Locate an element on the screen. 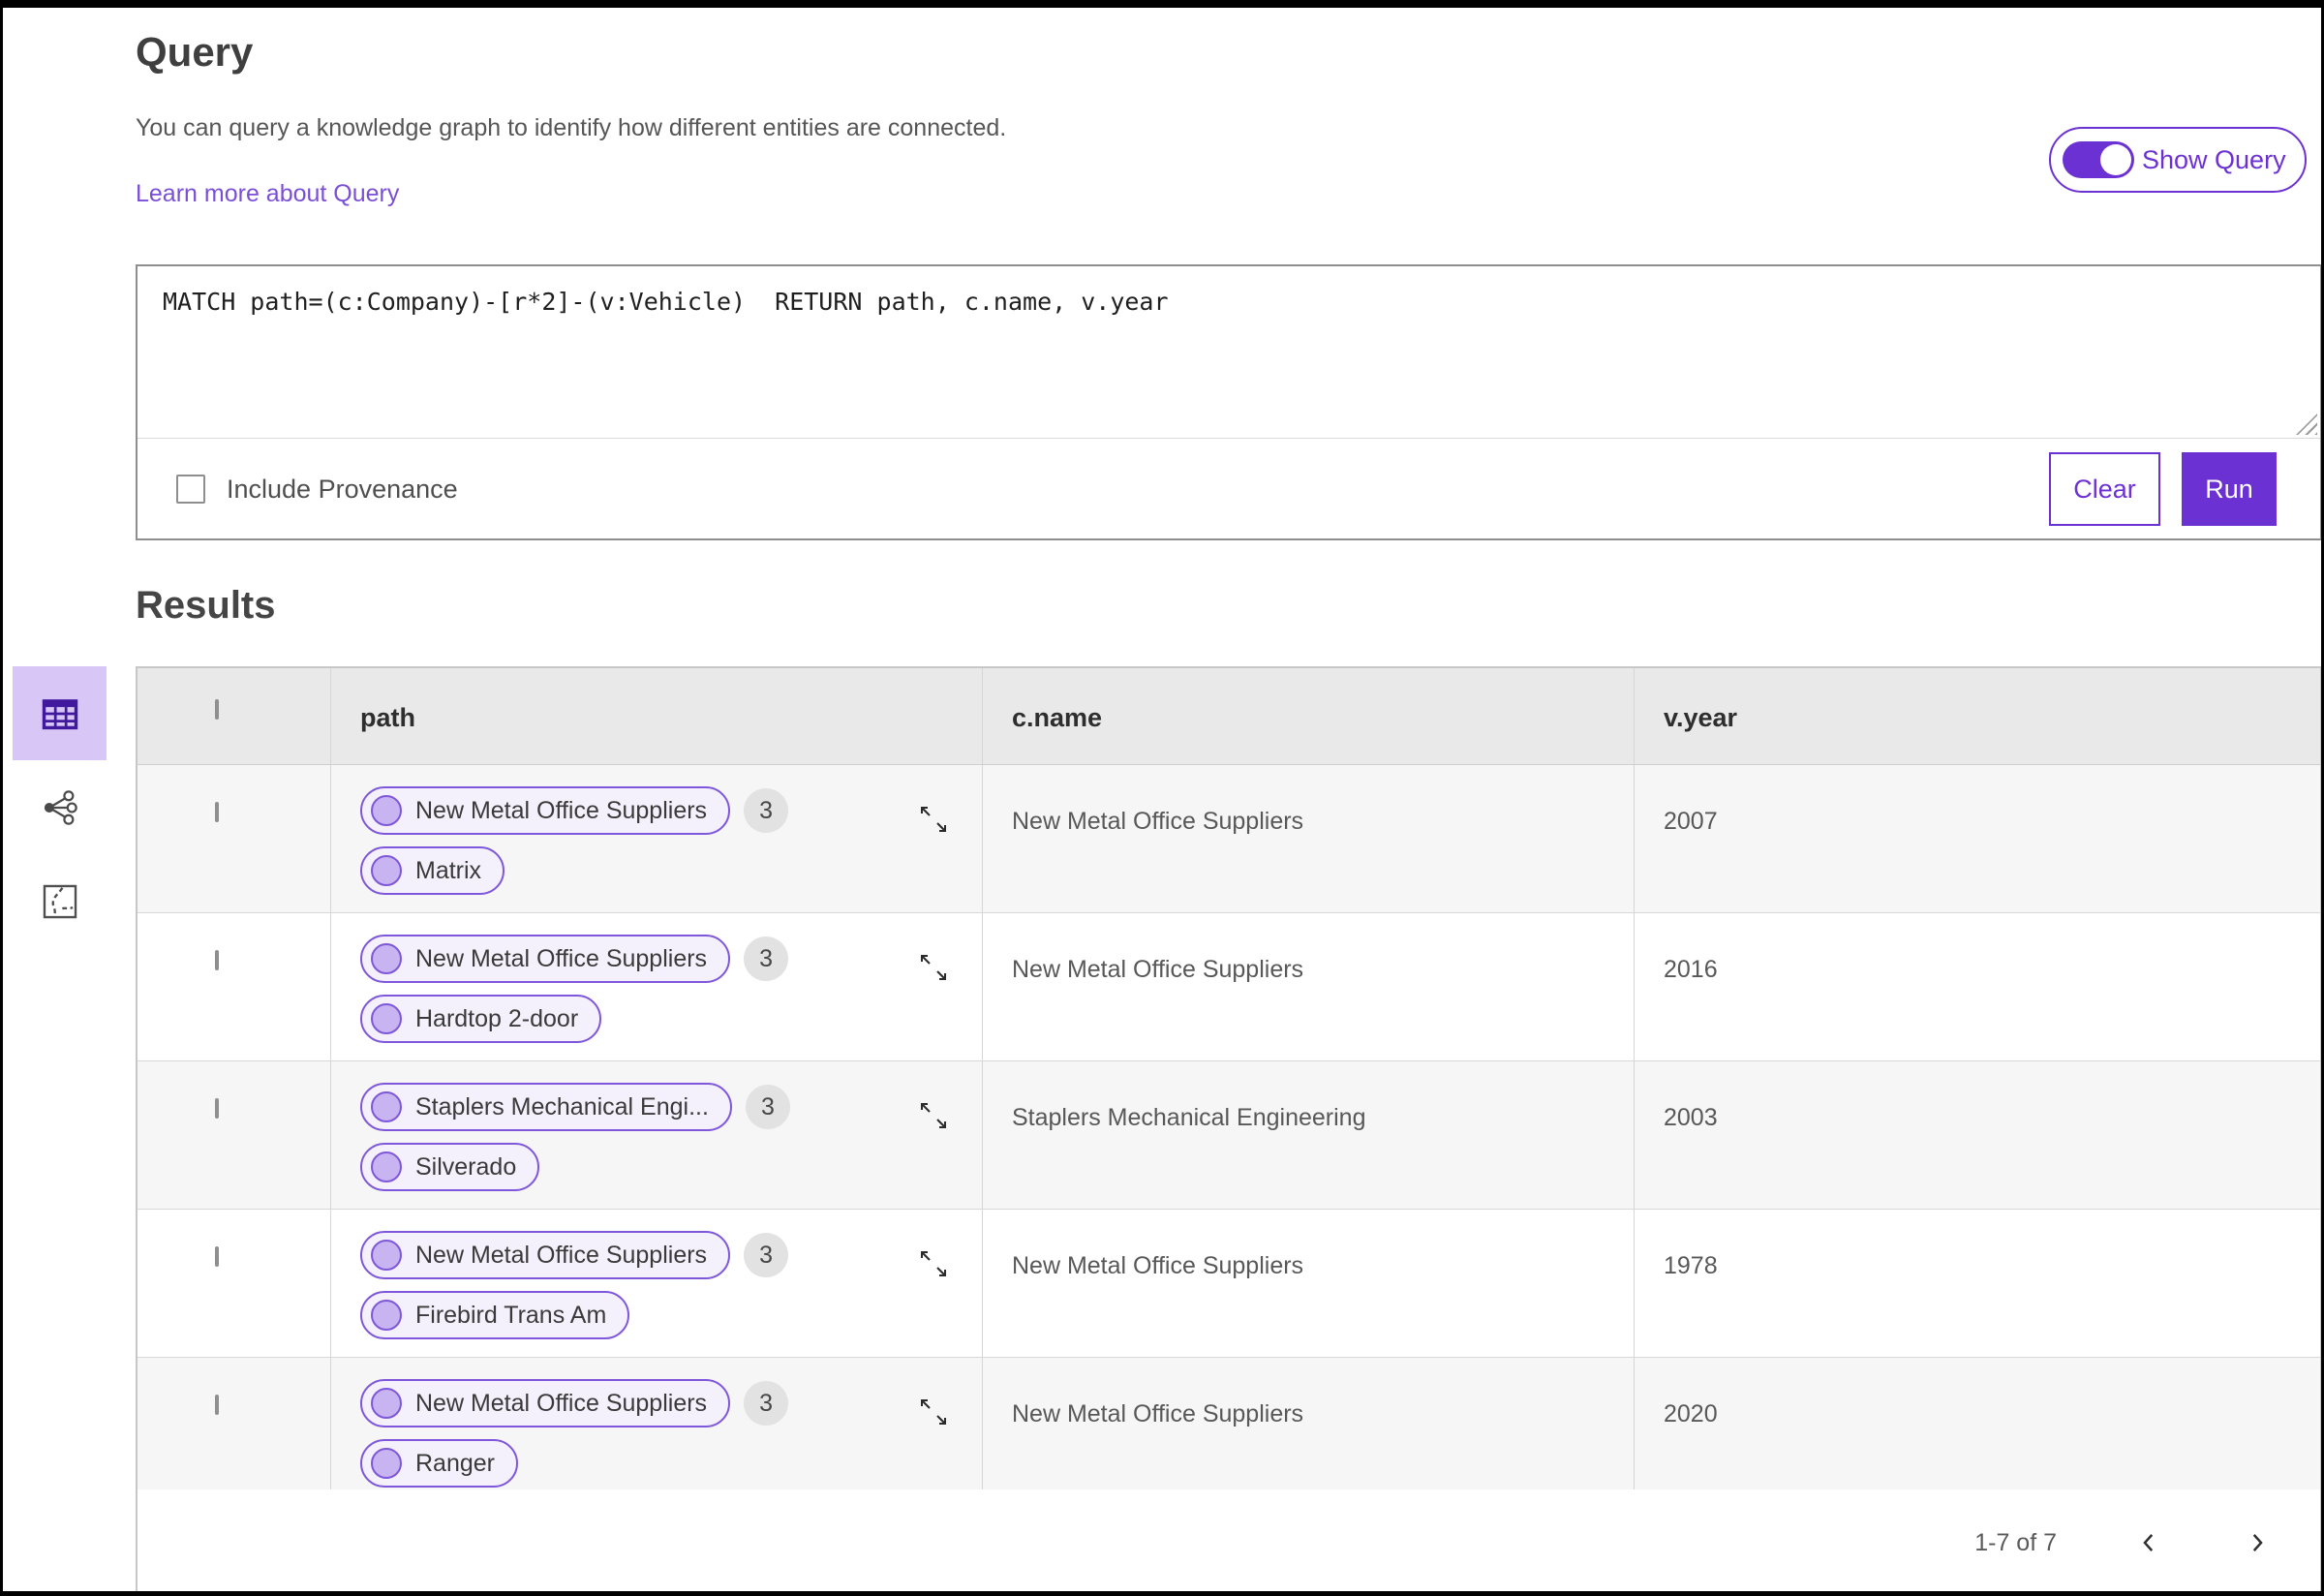 This screenshot has width=2324, height=1596. toggle-switch-icon is located at coordinates (2098, 159).